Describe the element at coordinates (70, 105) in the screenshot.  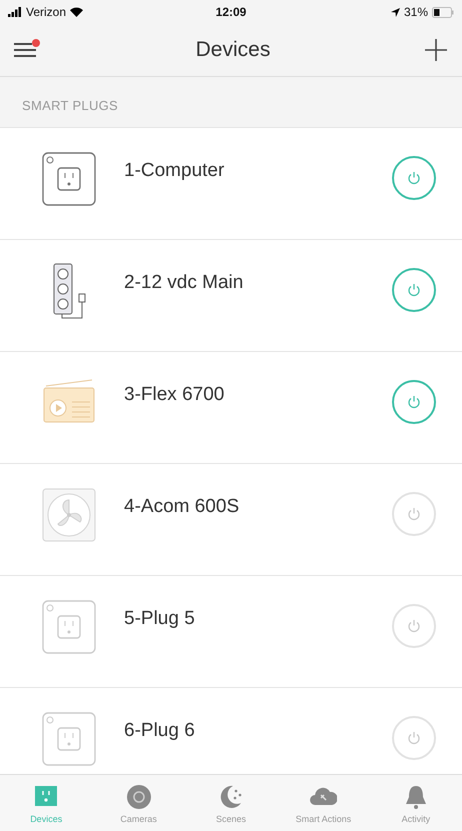
I see `section-heading: SMART PLUGS` at that location.